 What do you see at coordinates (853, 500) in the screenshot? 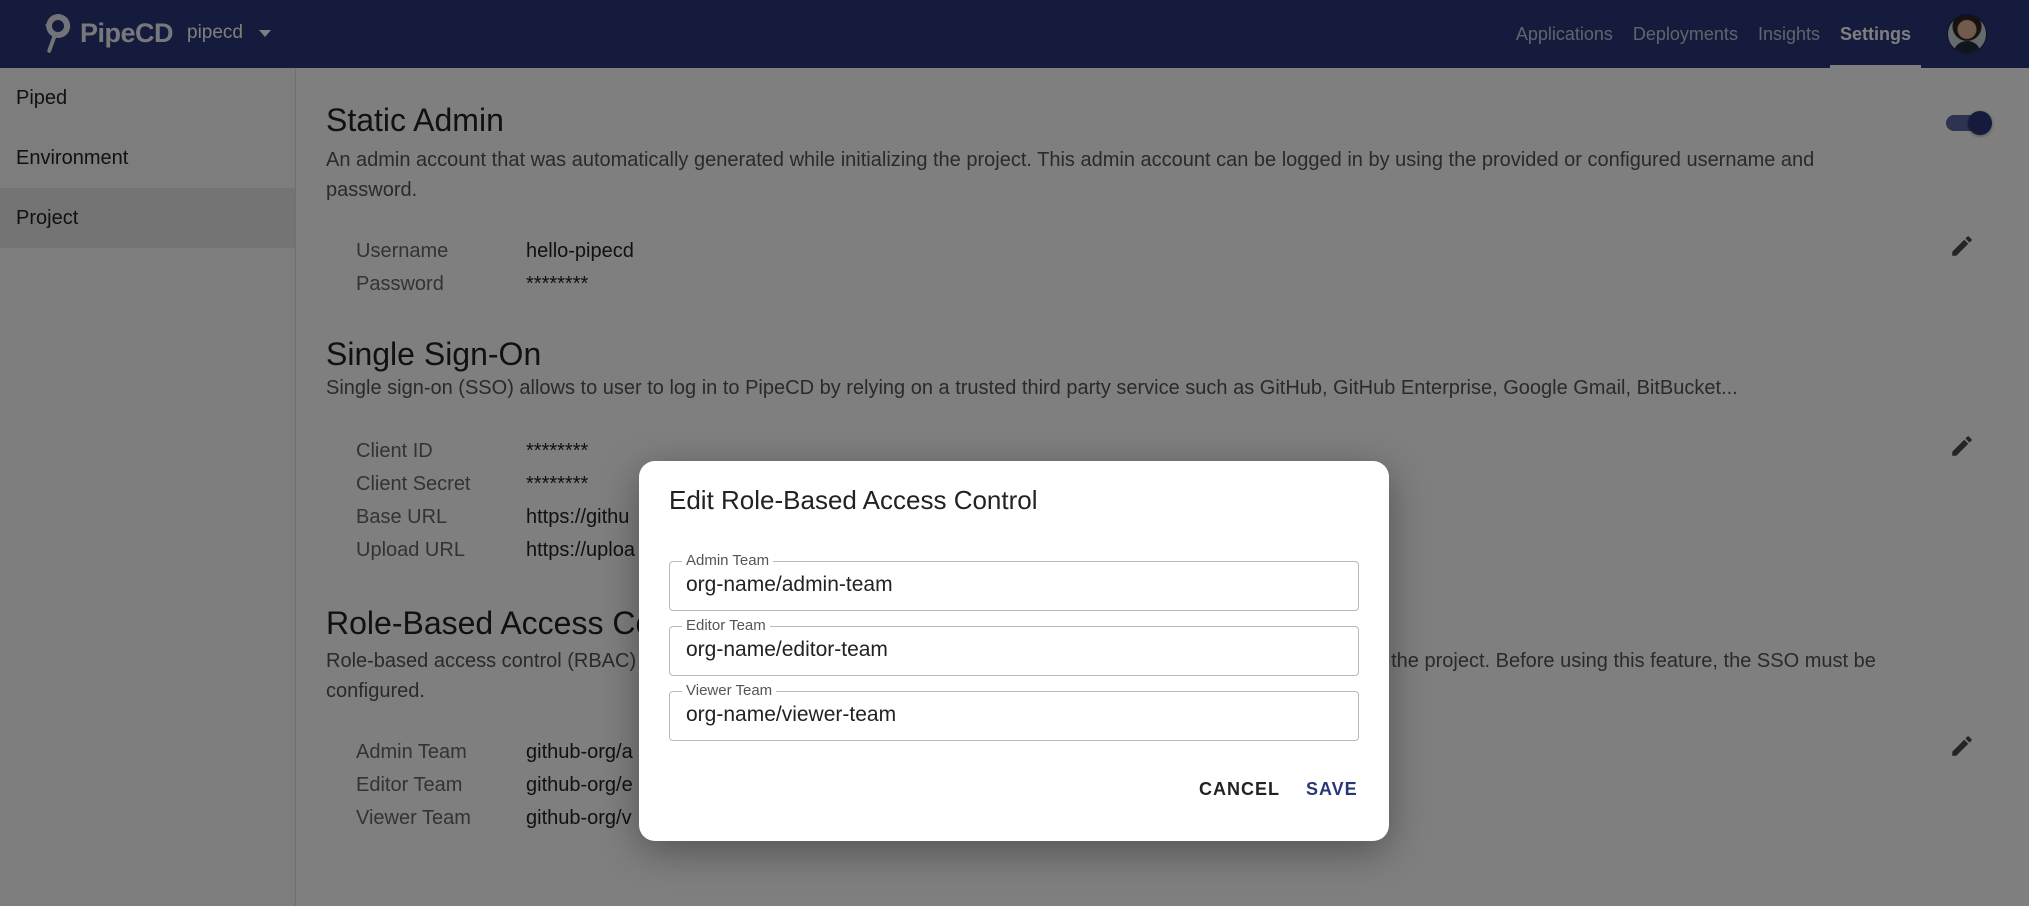
I see `dialog-title: Edit Role-Based Access Control` at bounding box center [853, 500].